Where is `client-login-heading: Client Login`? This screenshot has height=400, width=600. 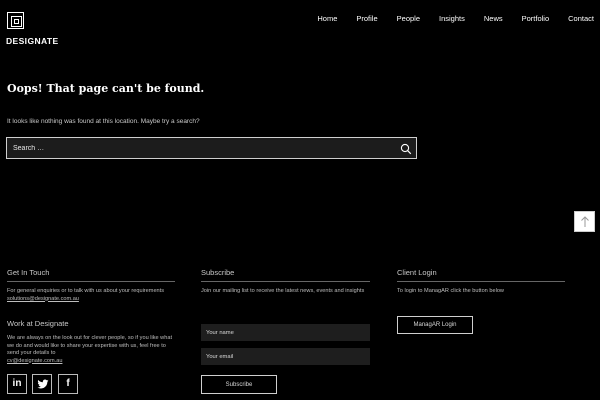 client-login-heading: Client Login is located at coordinates (481, 275).